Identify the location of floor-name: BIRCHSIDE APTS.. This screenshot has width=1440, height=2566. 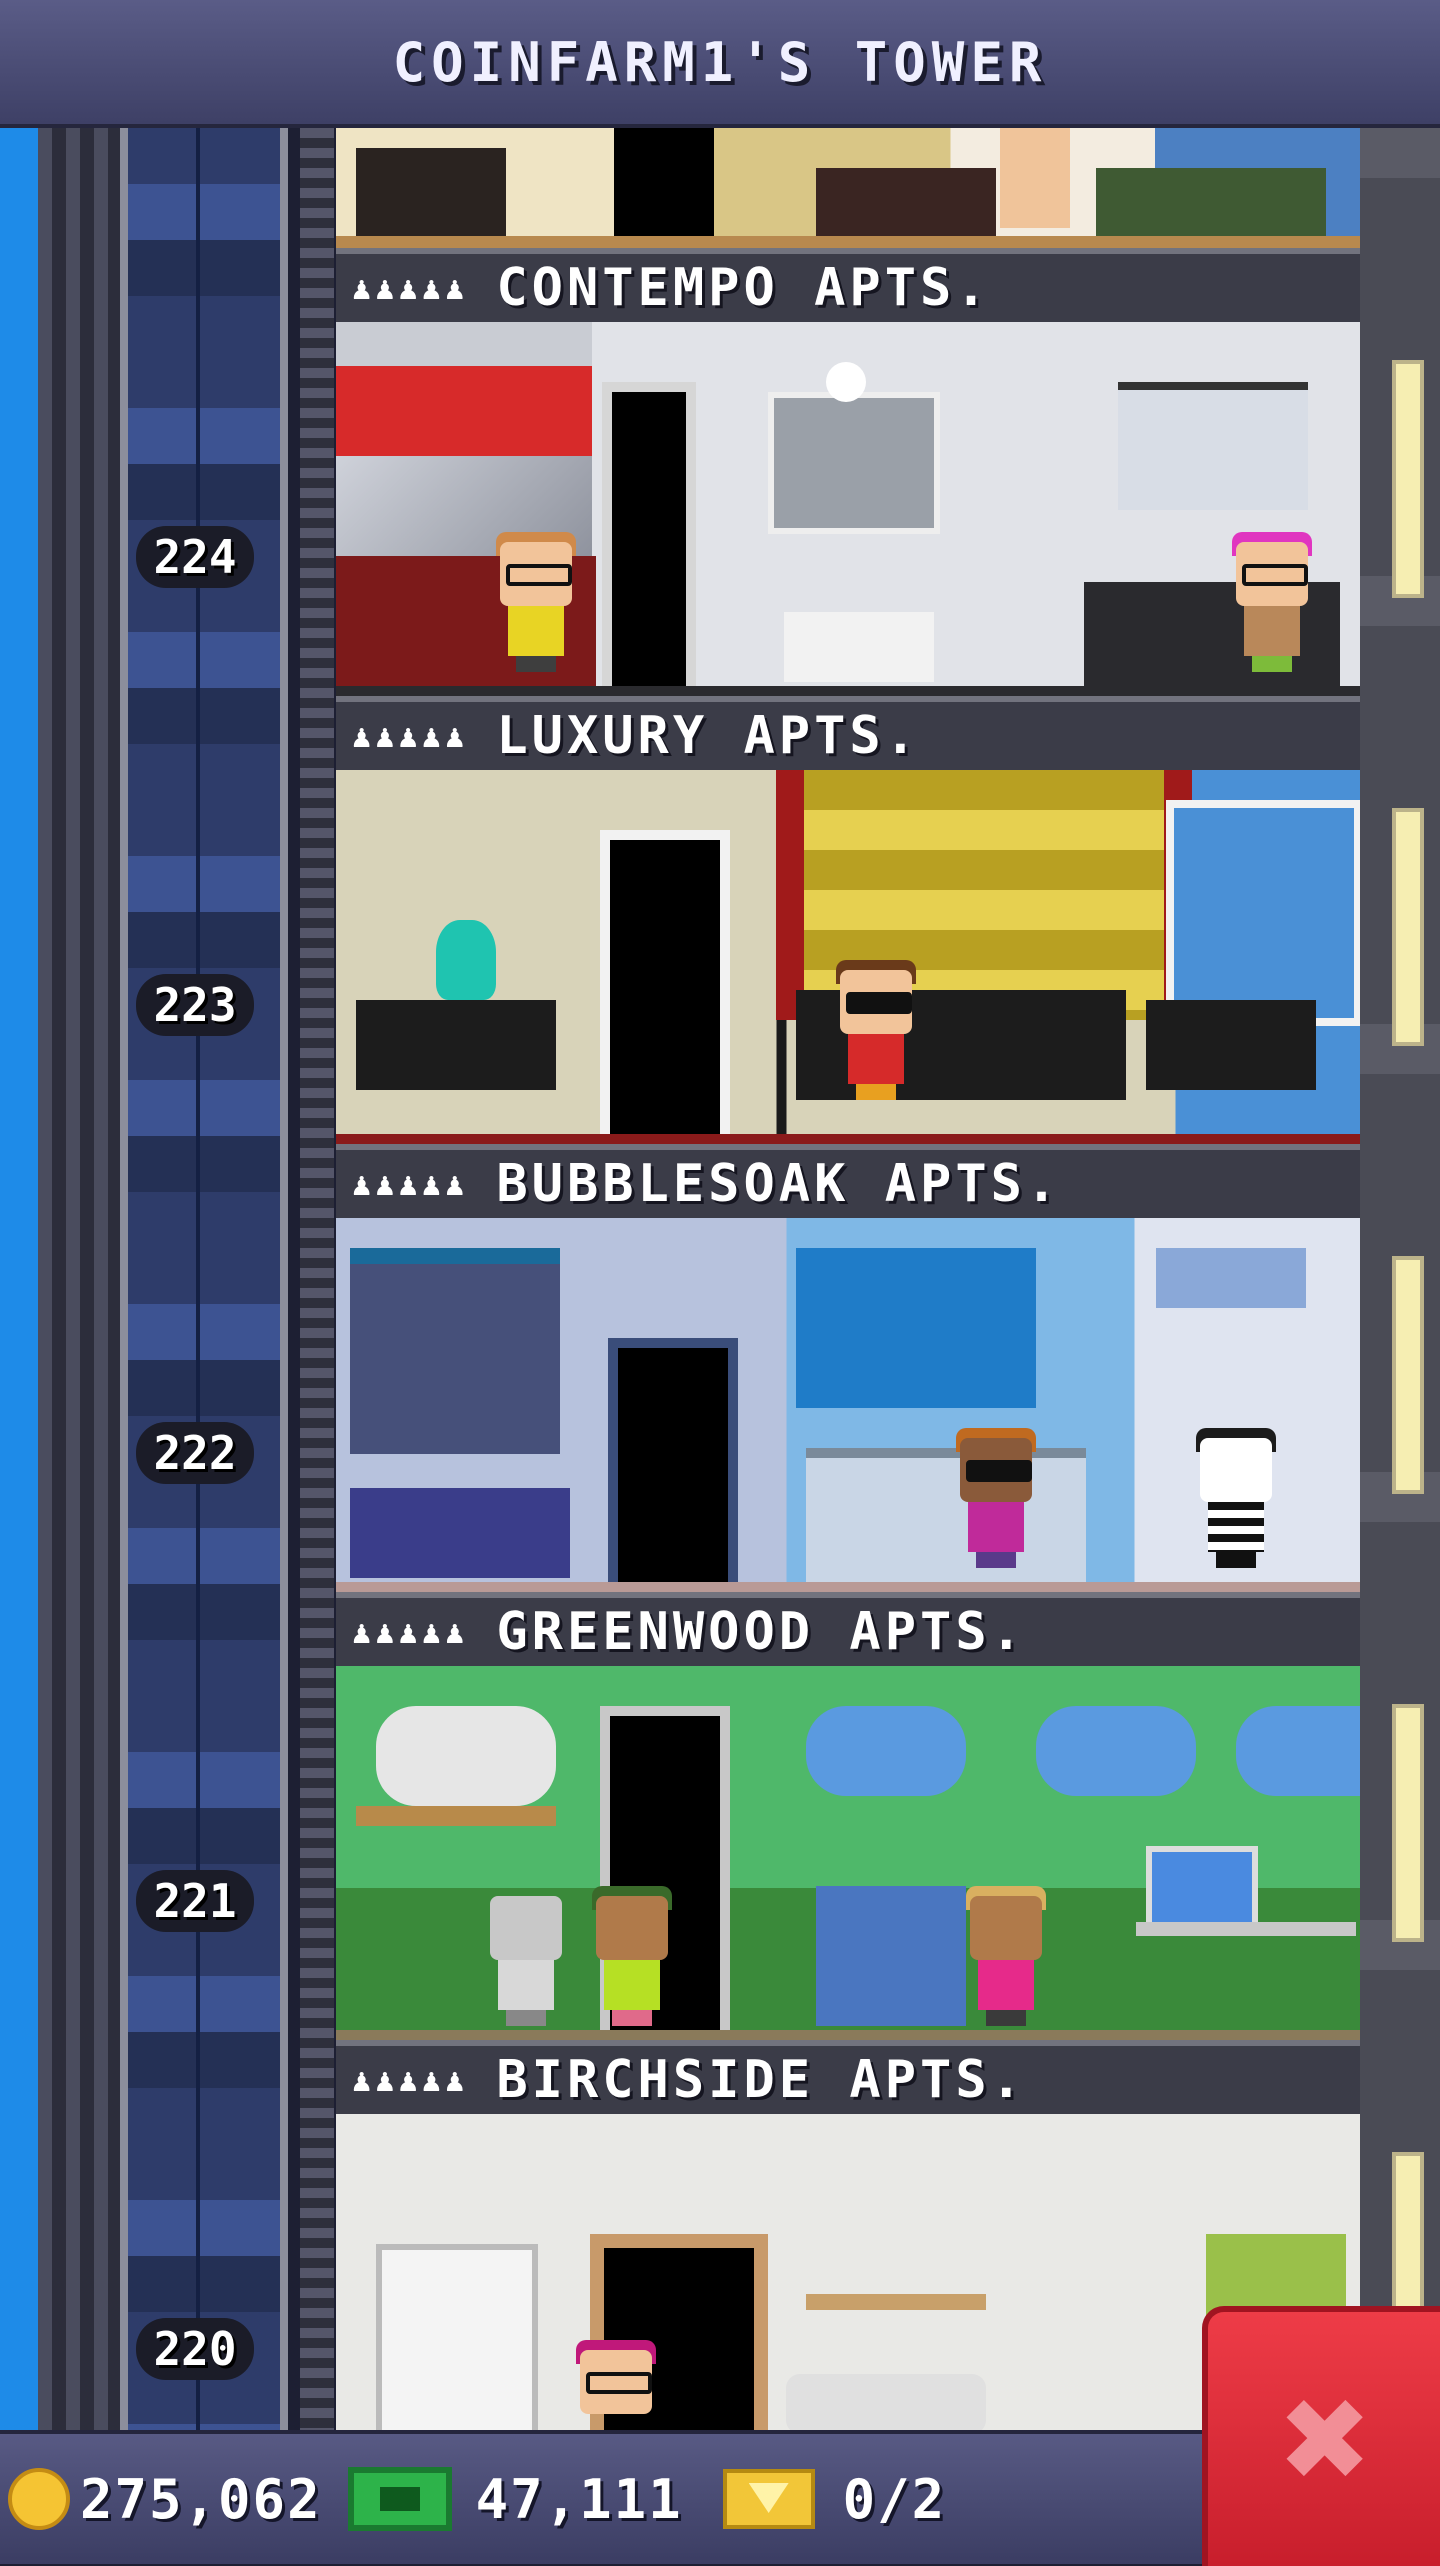
(761, 2080).